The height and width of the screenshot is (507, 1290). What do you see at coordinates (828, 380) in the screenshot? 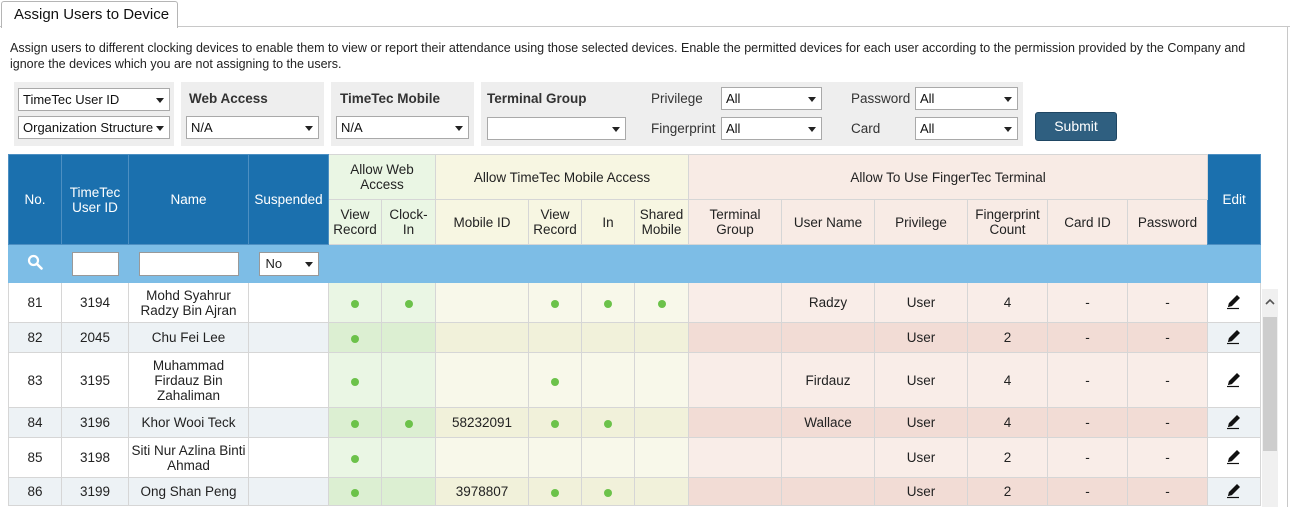
I see `cell-user-name: Firdauz` at bounding box center [828, 380].